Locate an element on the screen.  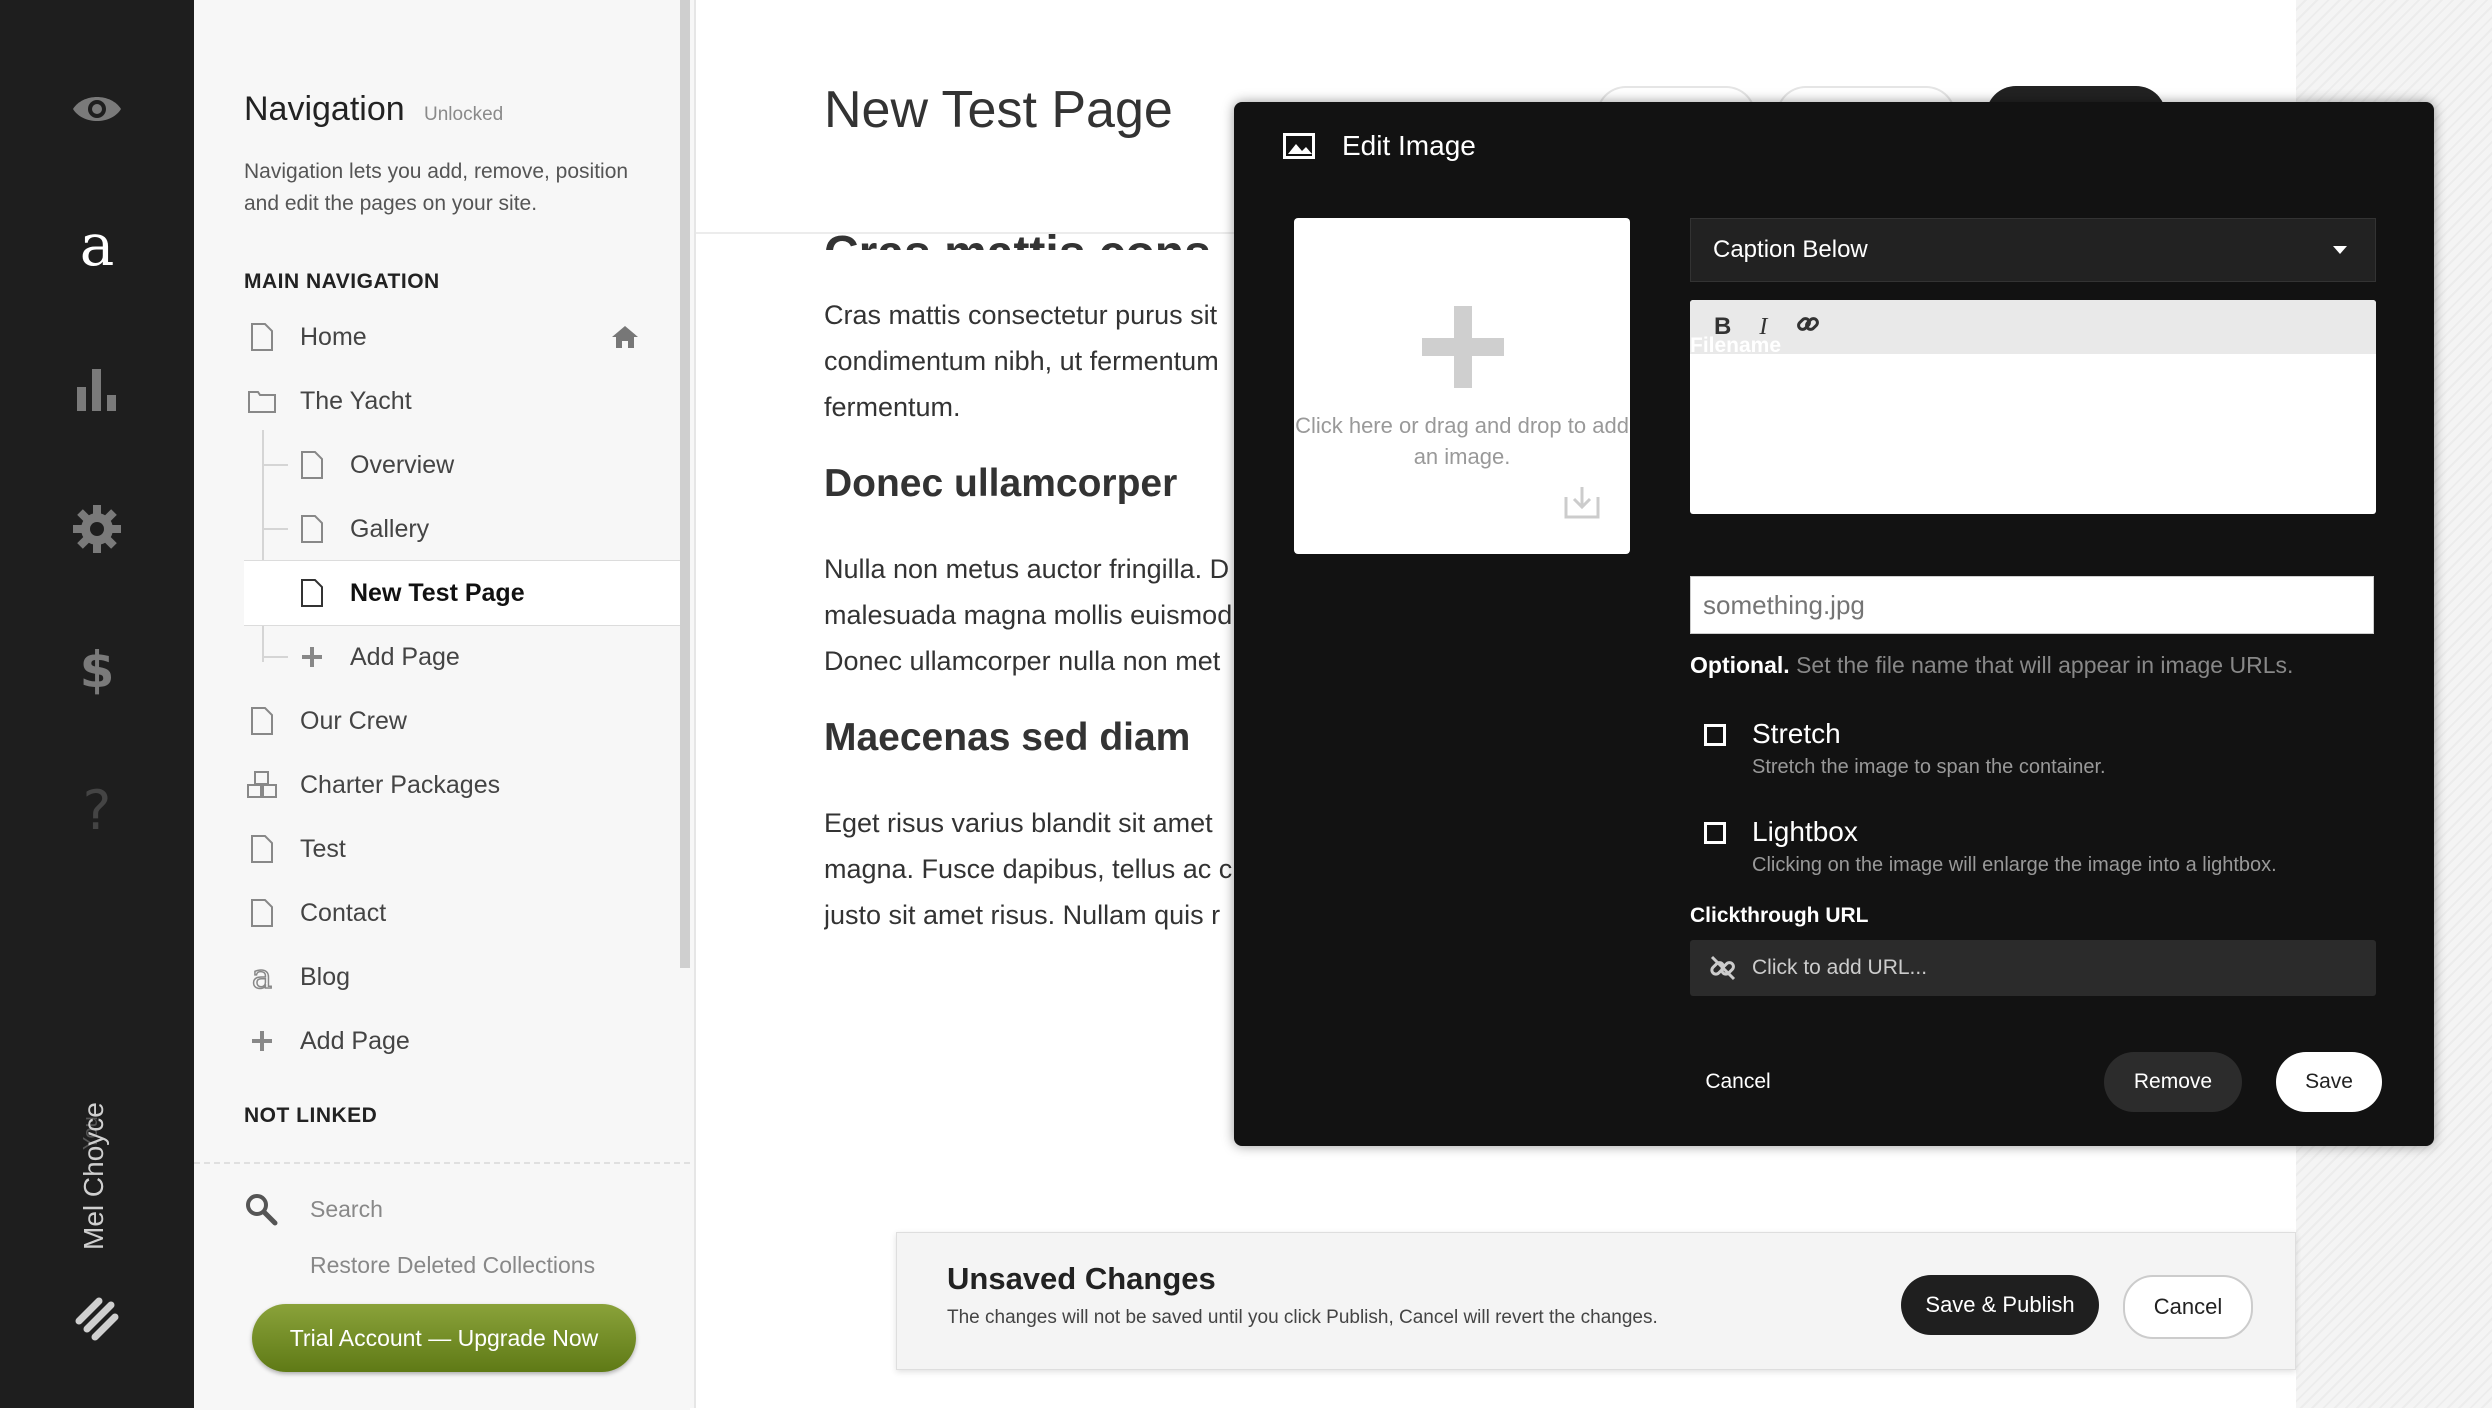
dialog-title: Edit Image is located at coordinates (1409, 145).